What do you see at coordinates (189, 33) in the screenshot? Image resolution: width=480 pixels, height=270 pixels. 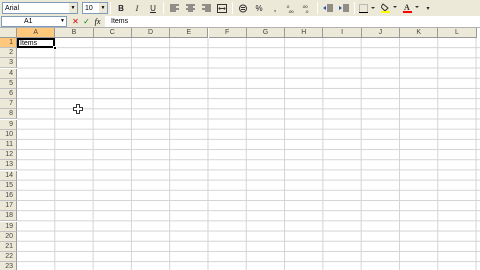 I see `column-header-e: E` at bounding box center [189, 33].